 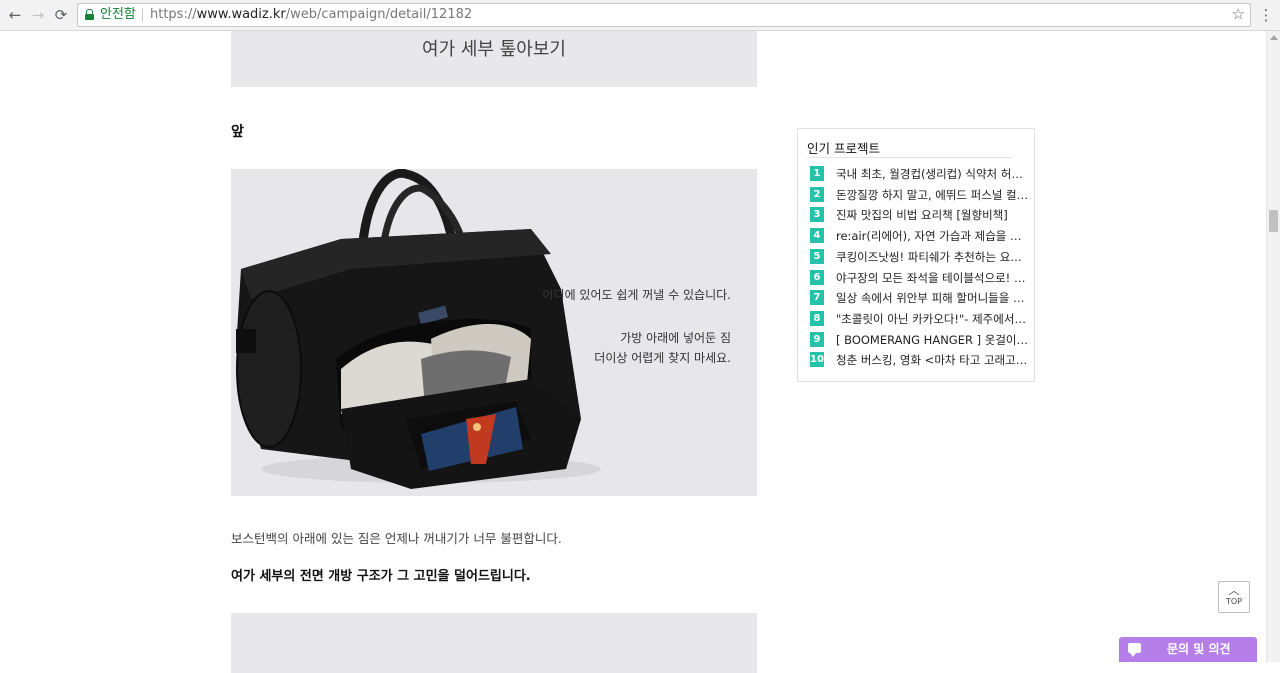 I want to click on inquiry-feedback-button: 문의 및 의견, so click(x=1188, y=649).